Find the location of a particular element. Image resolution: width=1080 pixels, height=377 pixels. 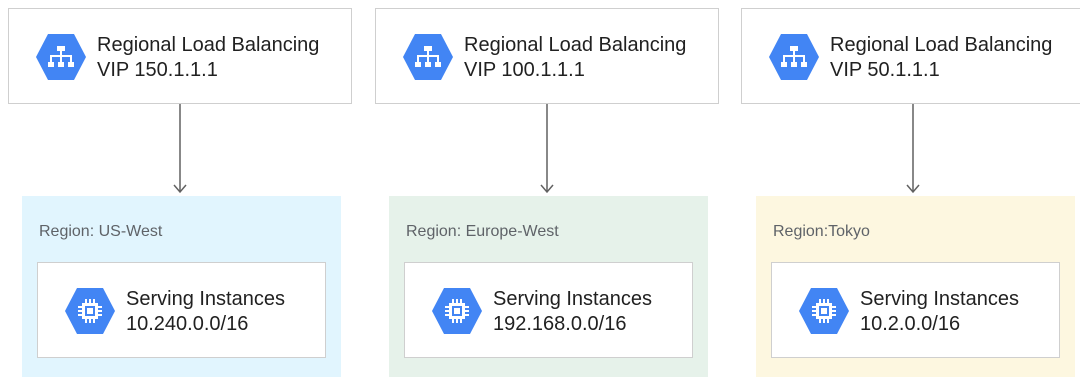

load-balancer-vip: VIP 150.1.1.1 is located at coordinates (157, 70).